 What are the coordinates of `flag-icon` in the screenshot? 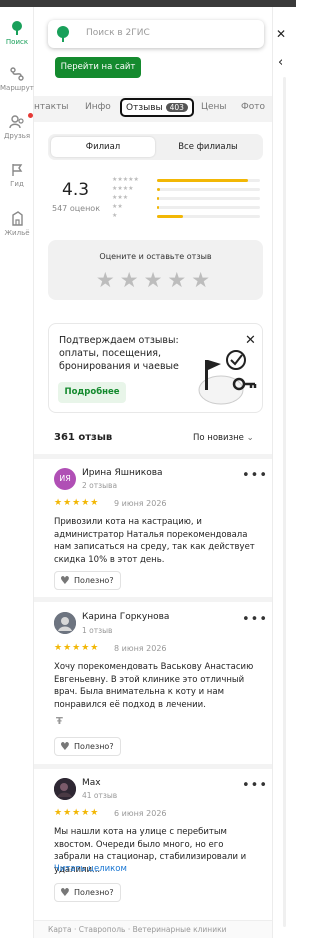 It's located at (17, 170).